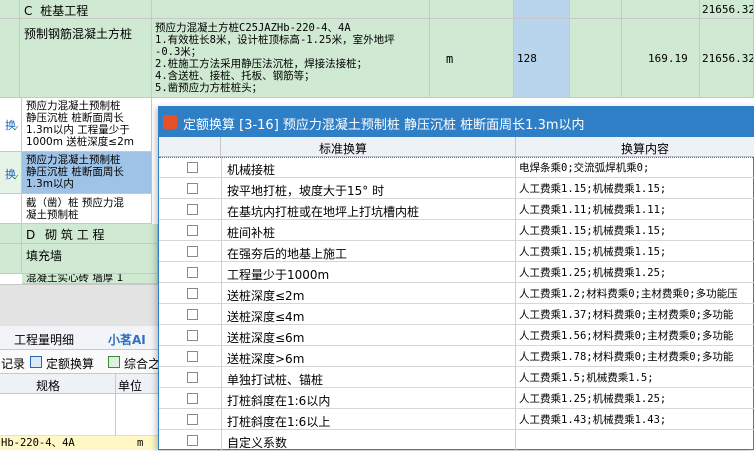  Describe the element at coordinates (130, 386) in the screenshot. I see `header-unit: 单位` at that location.